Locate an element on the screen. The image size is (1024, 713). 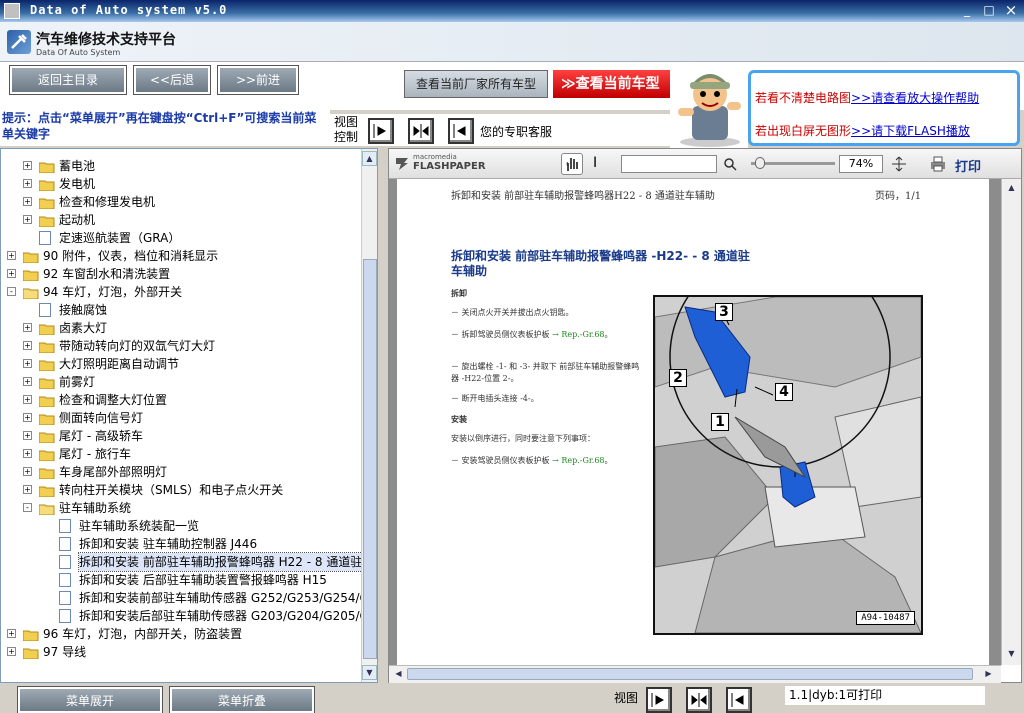
tree-folder-item: + 尾灯 - 旅行车 is located at coordinates (180, 454).